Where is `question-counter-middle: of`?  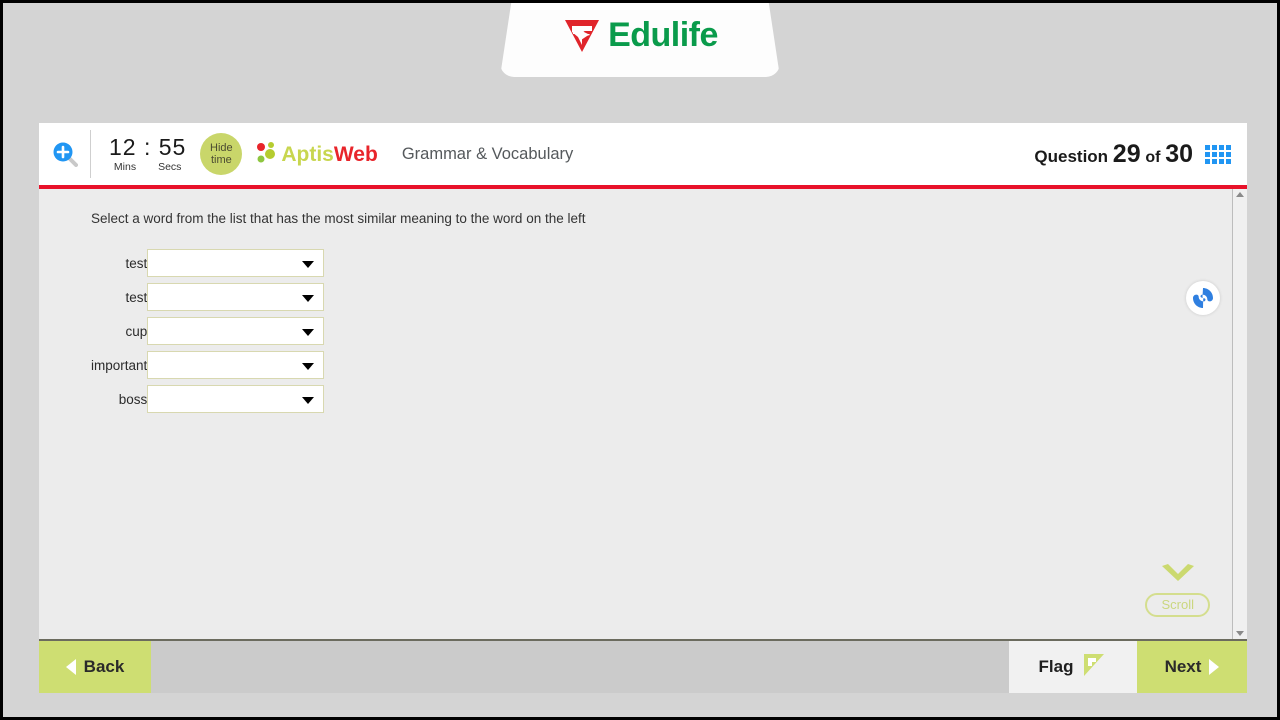 question-counter-middle: of is located at coordinates (1153, 157).